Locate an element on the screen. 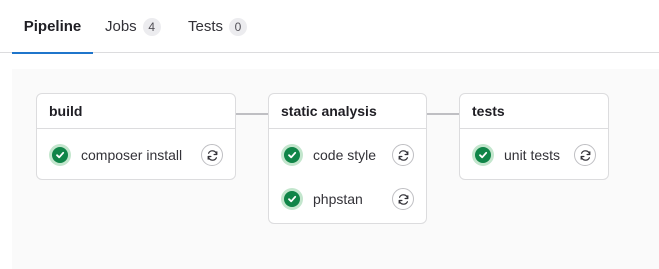  stage-title: static analysis is located at coordinates (347, 111).